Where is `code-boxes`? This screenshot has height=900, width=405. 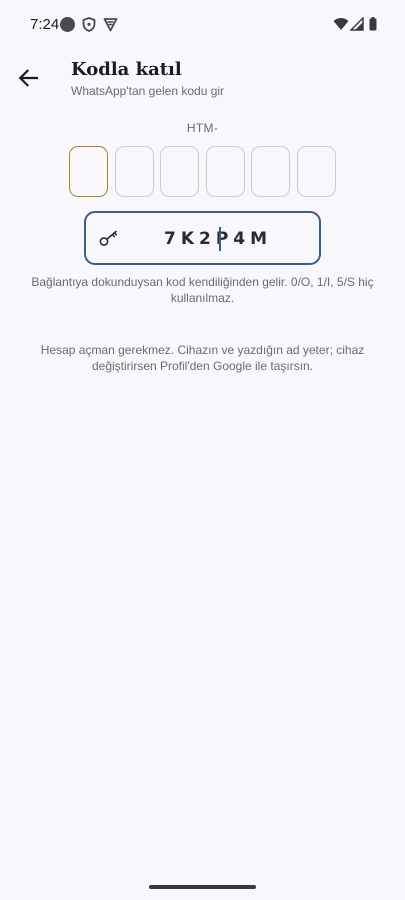
code-boxes is located at coordinates (203, 171).